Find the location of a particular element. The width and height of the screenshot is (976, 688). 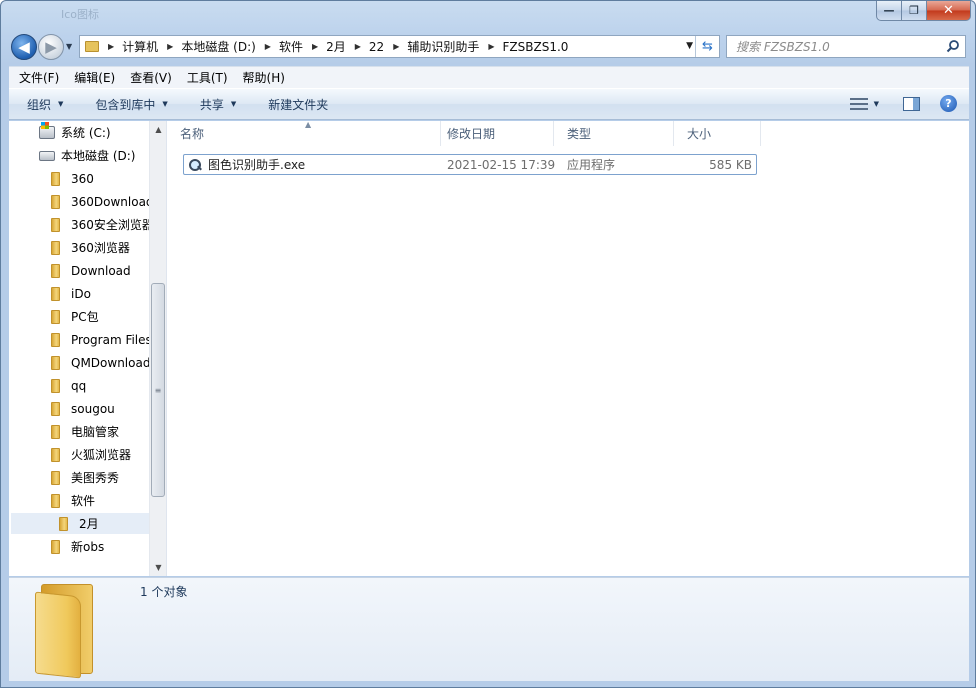

breadcrumb-computer: 计算机 is located at coordinates (140, 46).